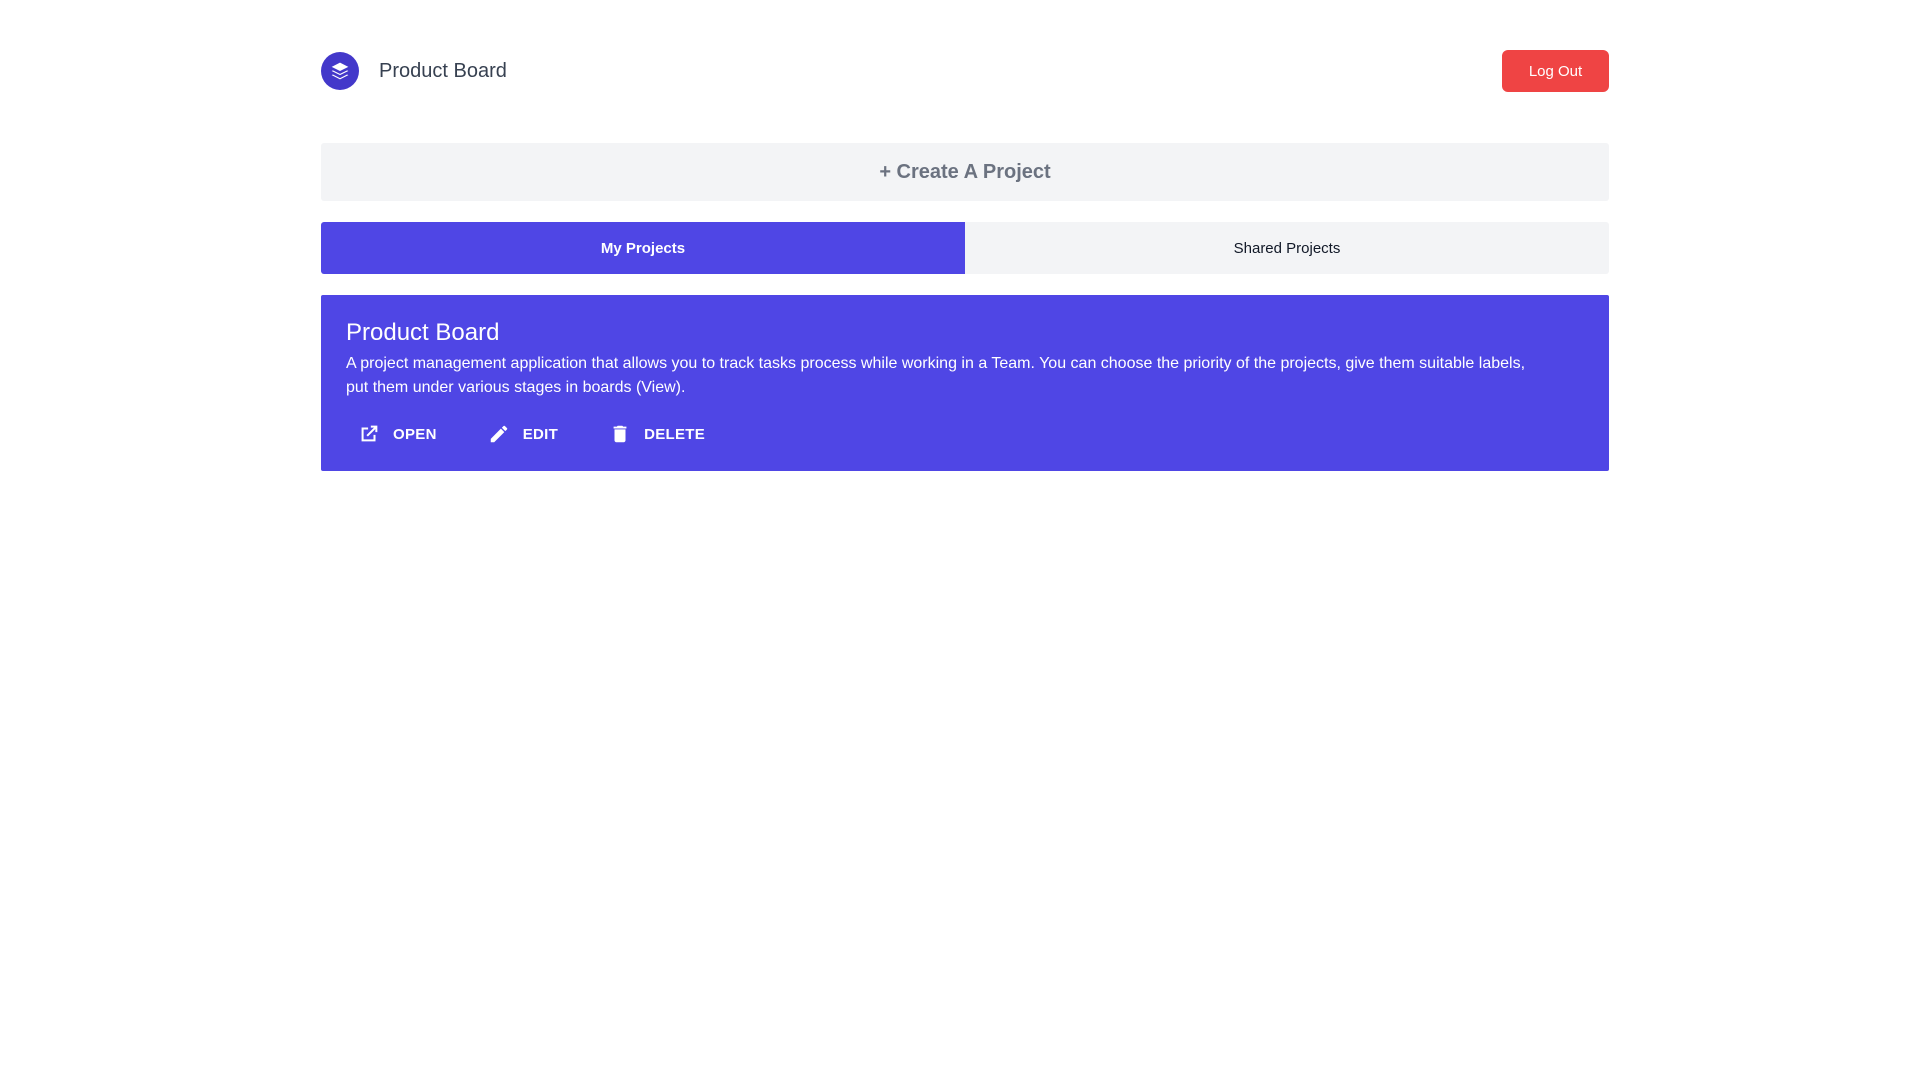 Image resolution: width=1920 pixels, height=1080 pixels. What do you see at coordinates (1555, 71) in the screenshot?
I see `logout-button: Log Out` at bounding box center [1555, 71].